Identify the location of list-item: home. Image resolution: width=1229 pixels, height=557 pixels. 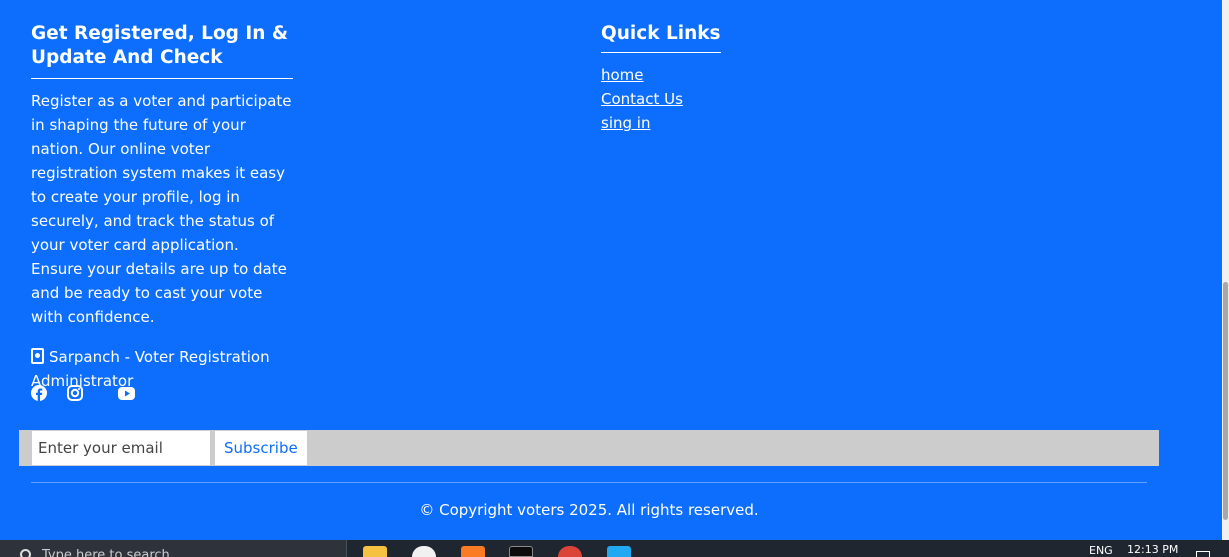
(661, 75).